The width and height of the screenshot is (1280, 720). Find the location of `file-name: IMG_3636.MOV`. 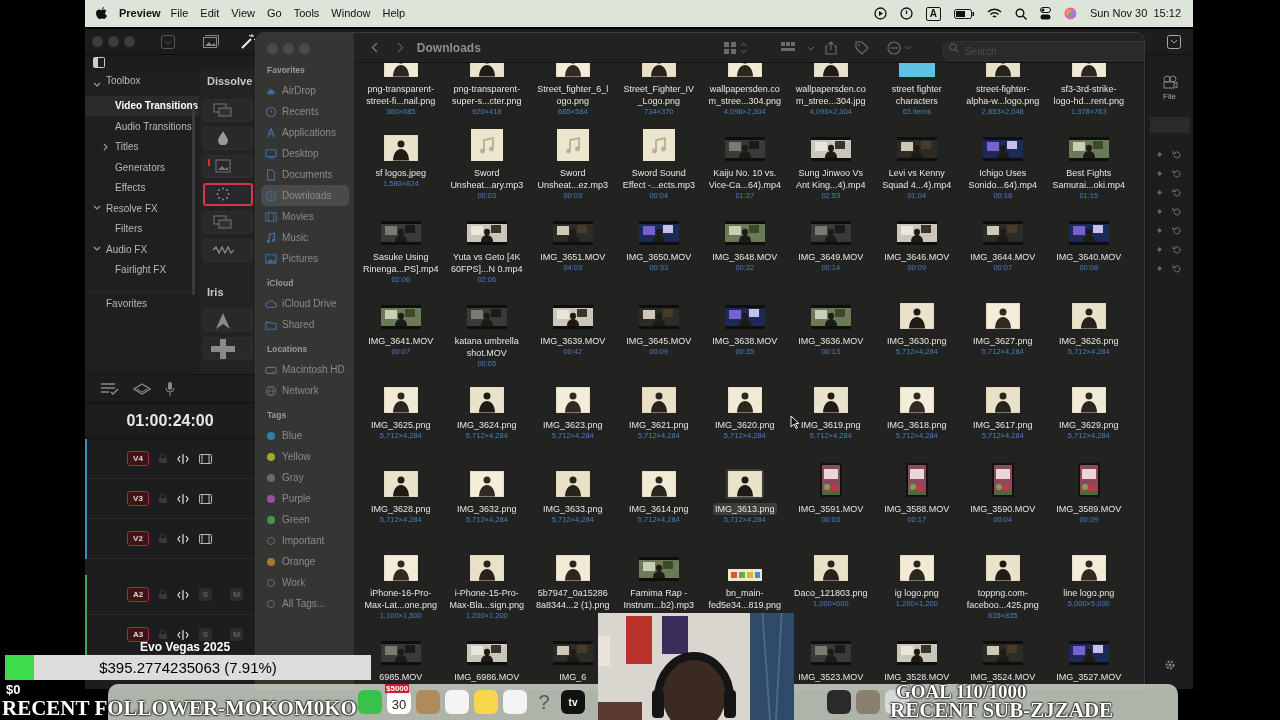

file-name: IMG_3636.MOV is located at coordinates (831, 341).